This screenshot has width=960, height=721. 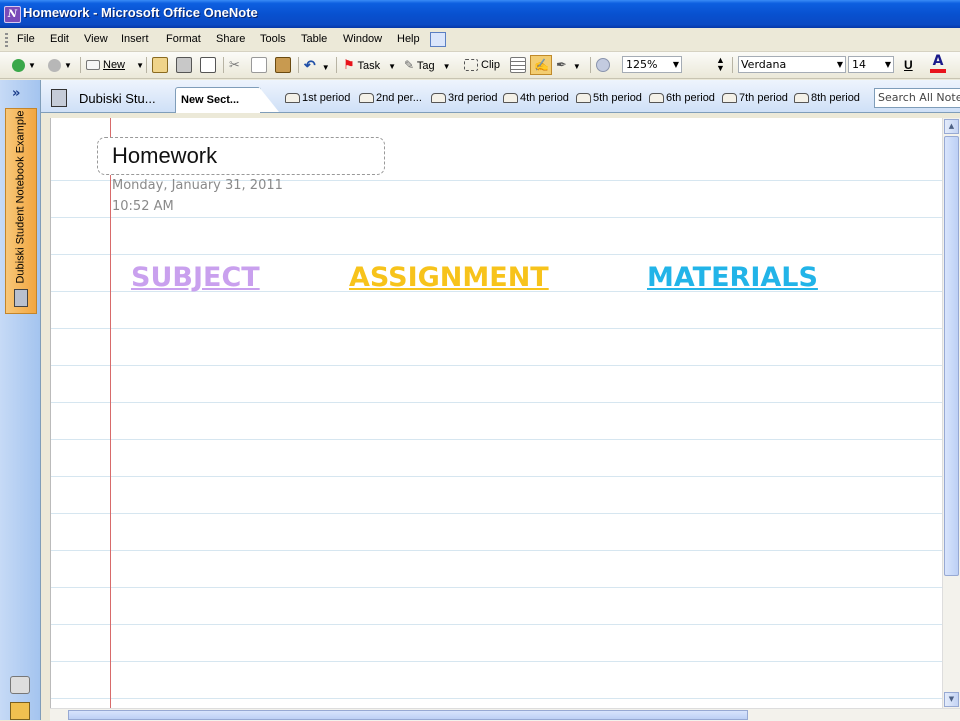 What do you see at coordinates (617, 98) in the screenshot?
I see `section-label: 5th period` at bounding box center [617, 98].